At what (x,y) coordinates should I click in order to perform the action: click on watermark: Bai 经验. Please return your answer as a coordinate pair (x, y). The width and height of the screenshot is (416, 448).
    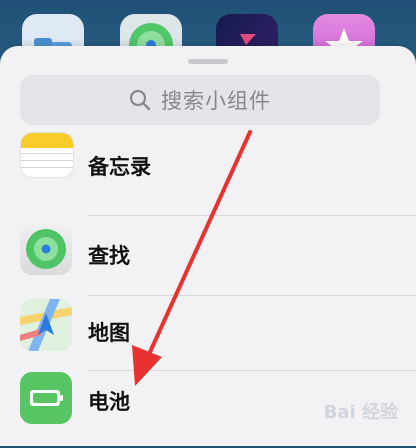
    Looking at the image, I should click on (360, 412).